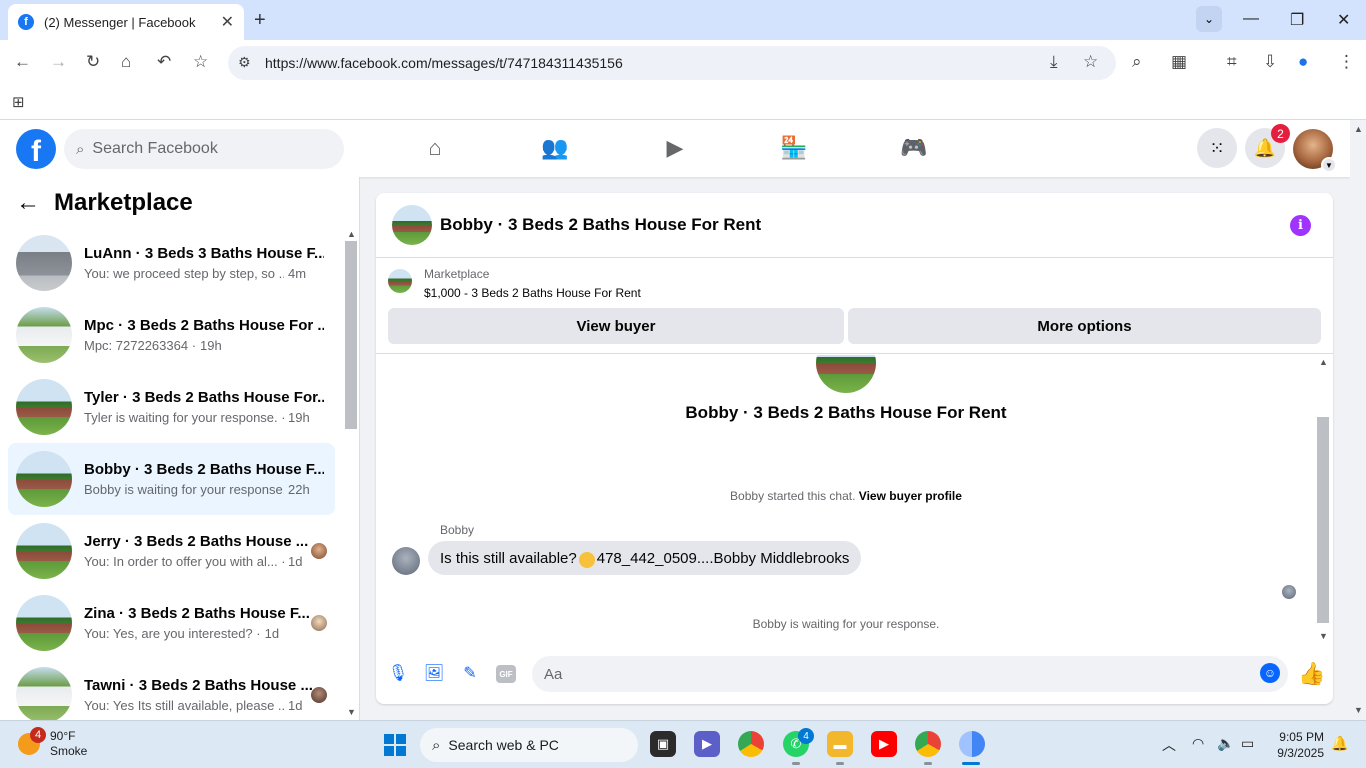 This screenshot has width=1366, height=768. I want to click on info-icon: i, so click(1300, 225).